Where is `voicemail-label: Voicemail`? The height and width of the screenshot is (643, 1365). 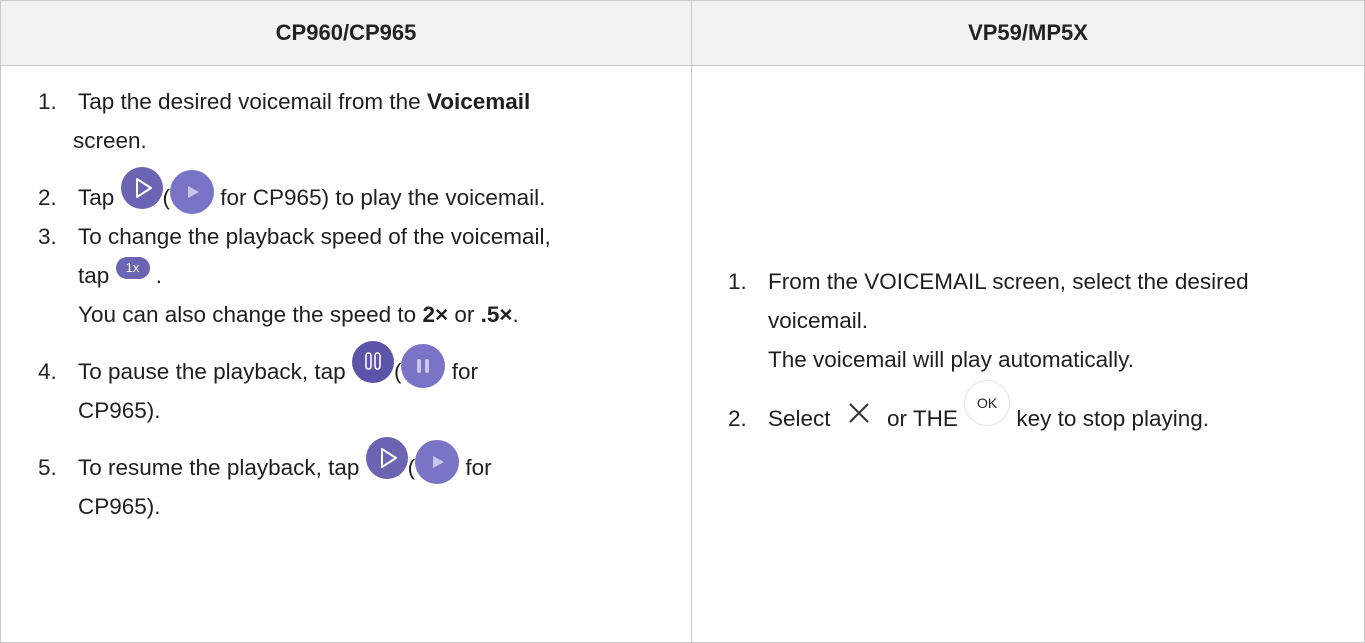
voicemail-label: Voicemail is located at coordinates (478, 101).